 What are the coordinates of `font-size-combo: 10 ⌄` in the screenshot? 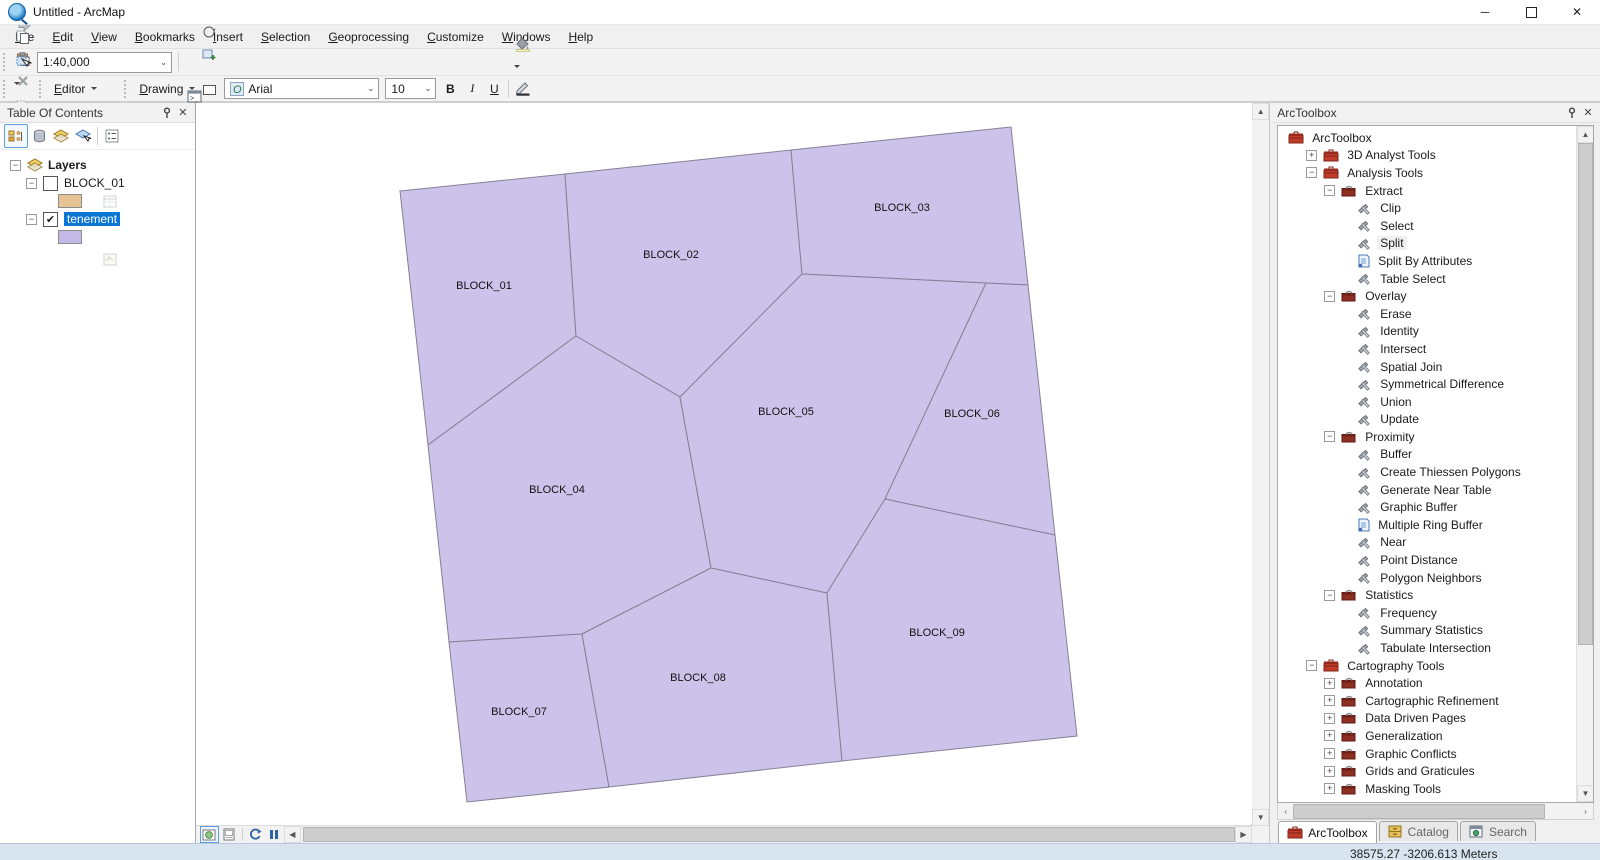 It's located at (411, 88).